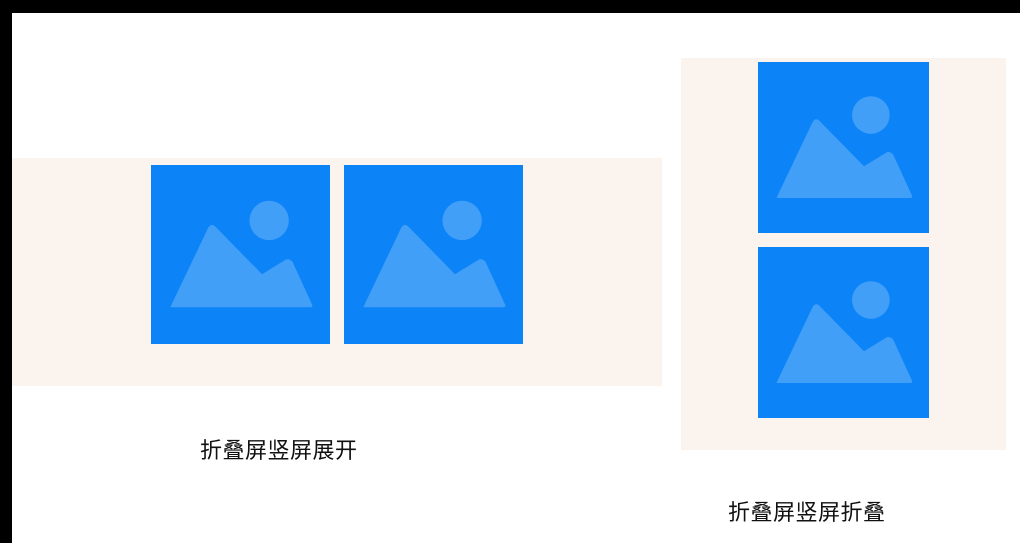  Describe the element at coordinates (807, 513) in the screenshot. I see `folded-caption: 折叠屏竖屏折叠` at that location.